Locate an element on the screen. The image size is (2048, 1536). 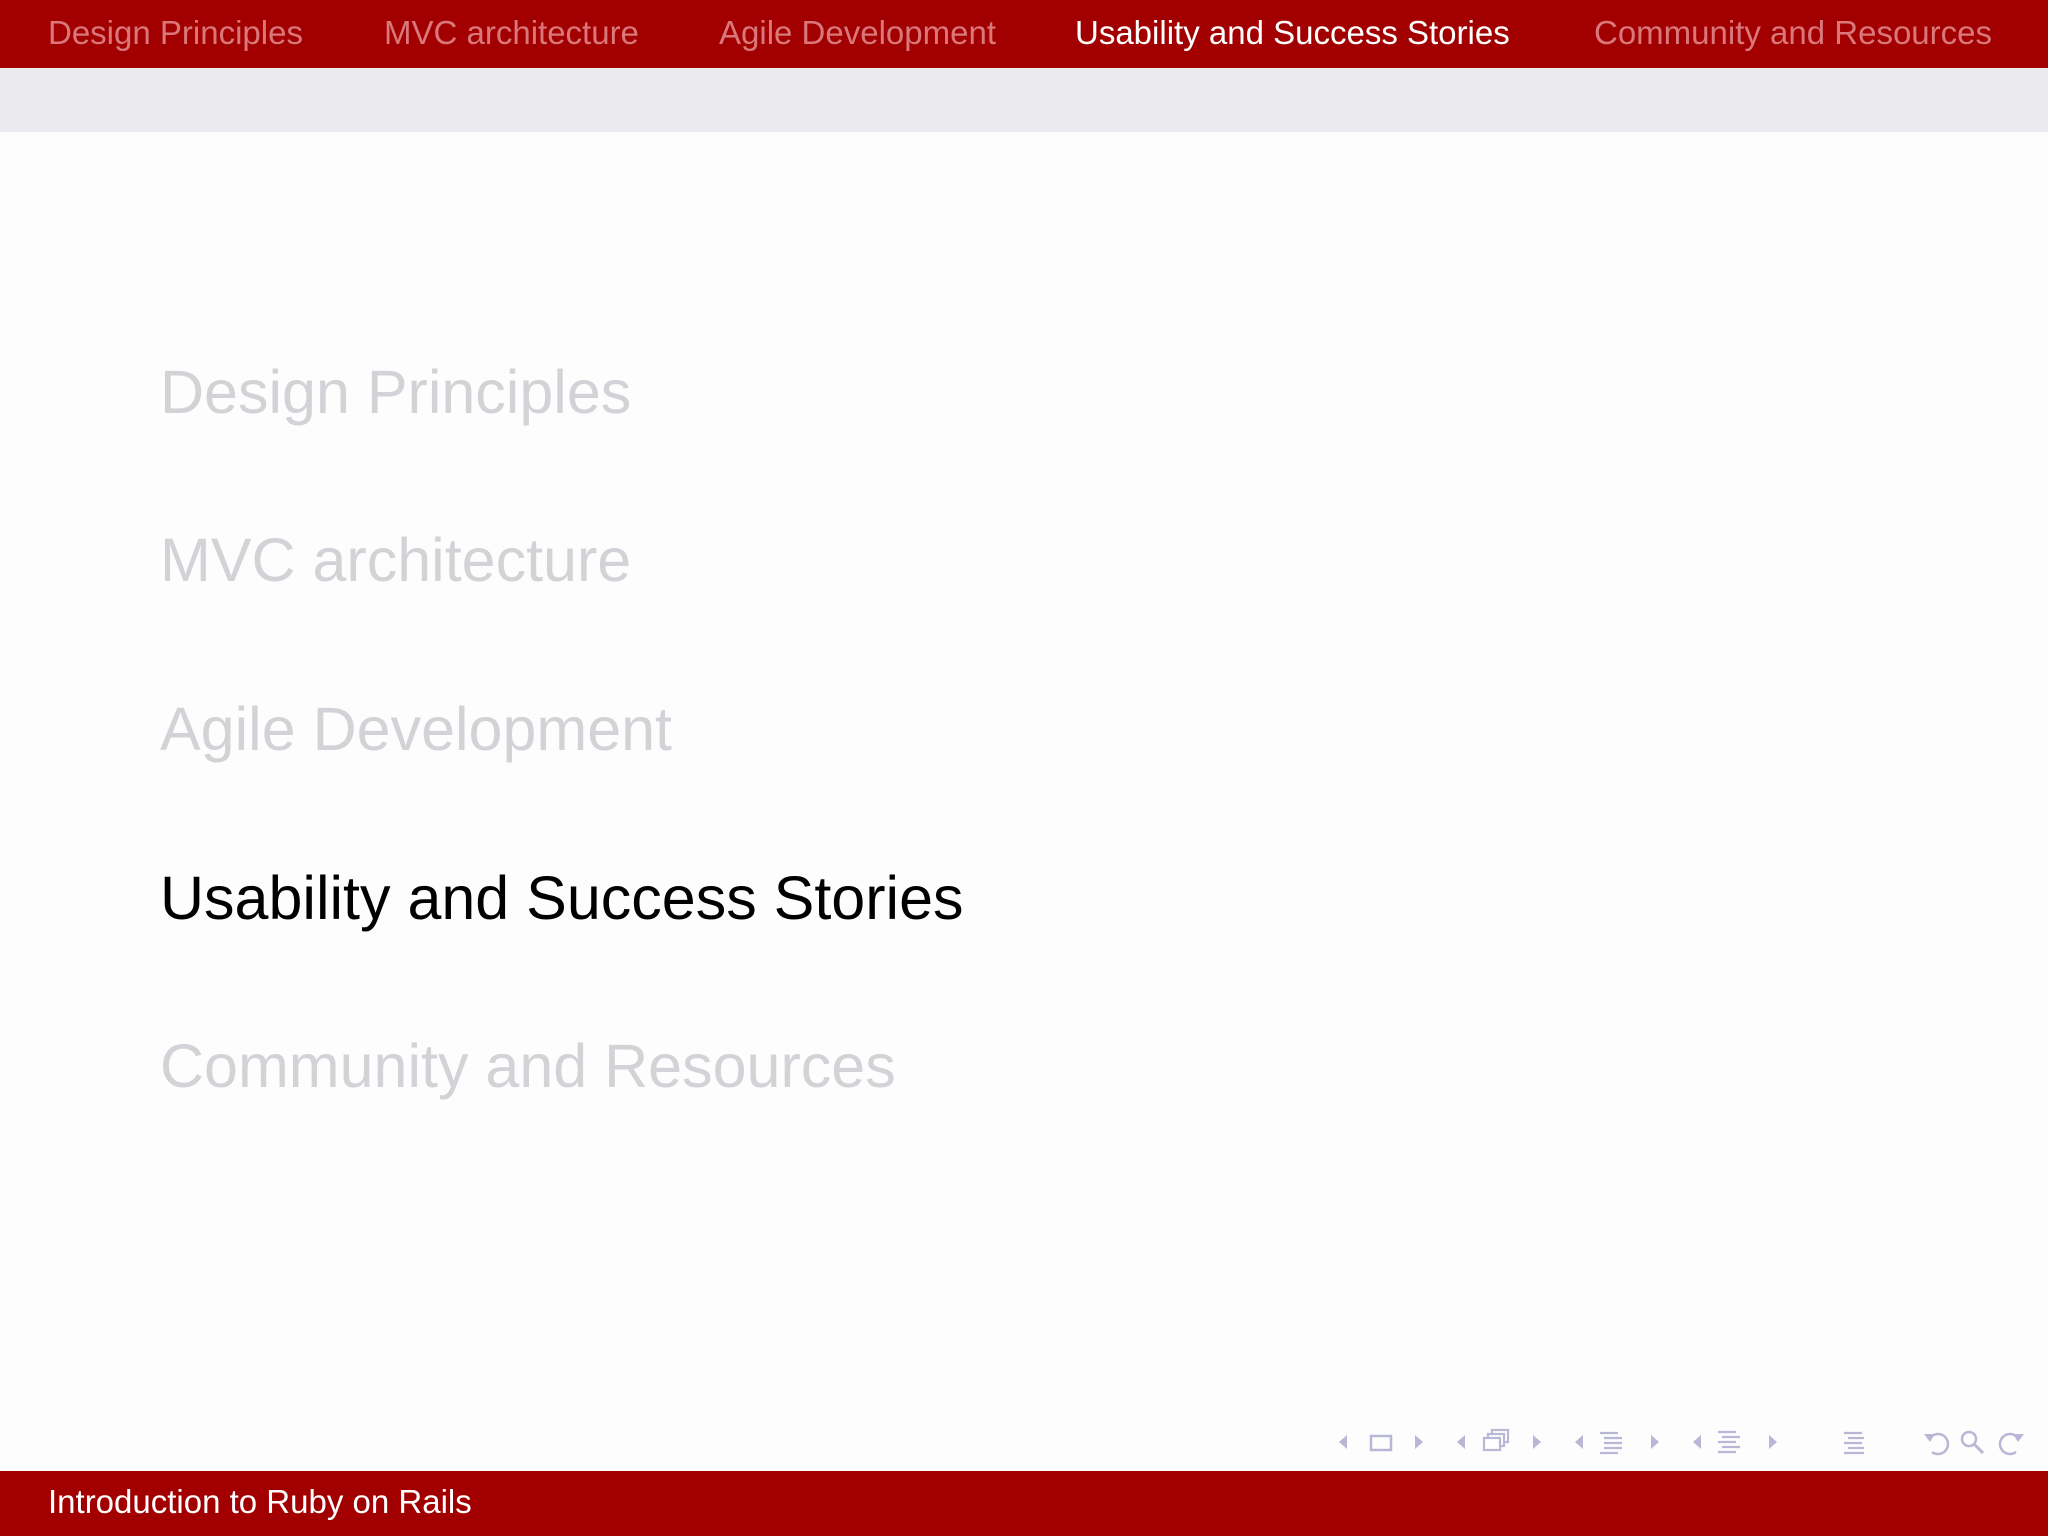
section-icon is located at coordinates (1611, 1442).